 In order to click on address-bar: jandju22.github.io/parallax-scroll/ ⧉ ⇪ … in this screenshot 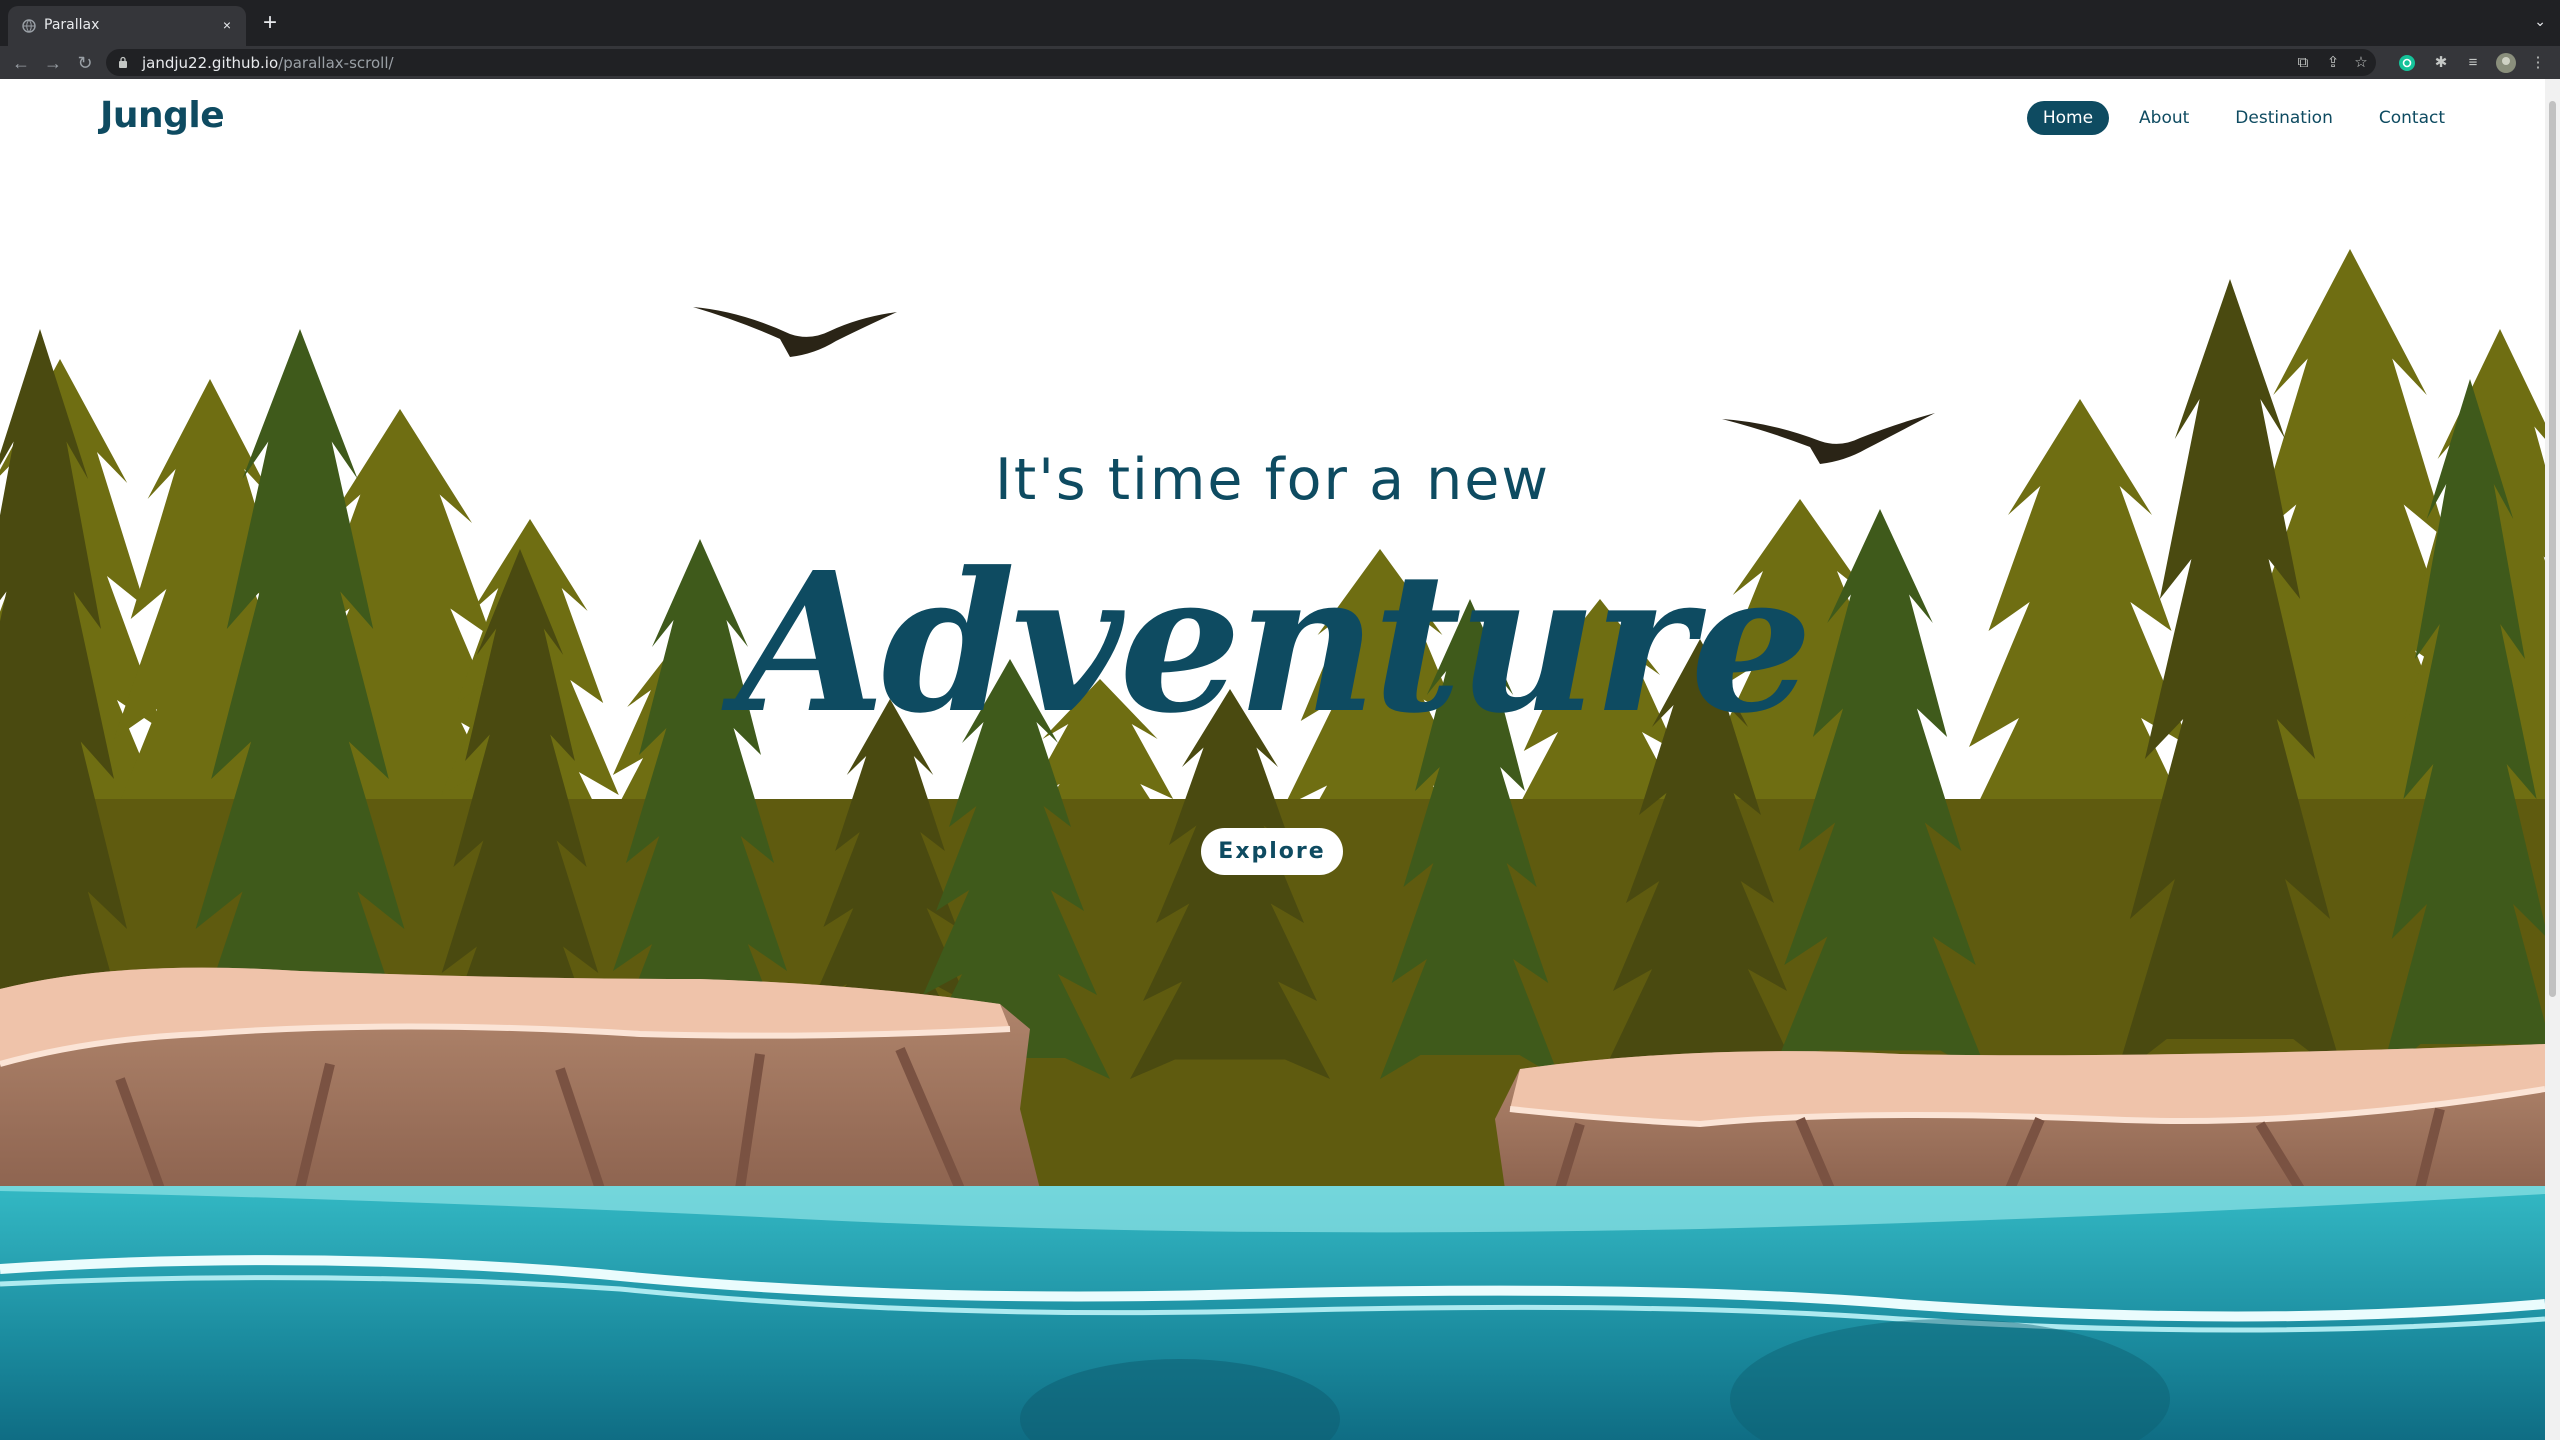, I will do `click(1241, 62)`.